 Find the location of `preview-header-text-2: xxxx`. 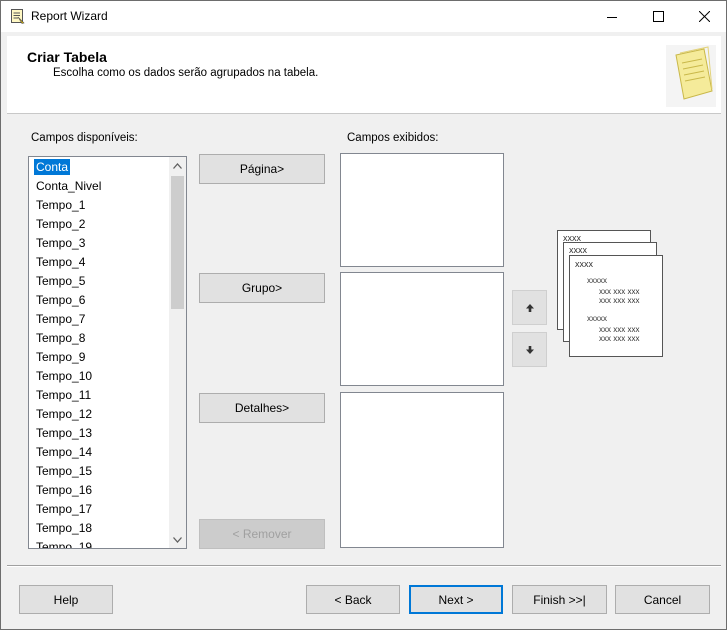

preview-header-text-2: xxxx is located at coordinates (578, 250).